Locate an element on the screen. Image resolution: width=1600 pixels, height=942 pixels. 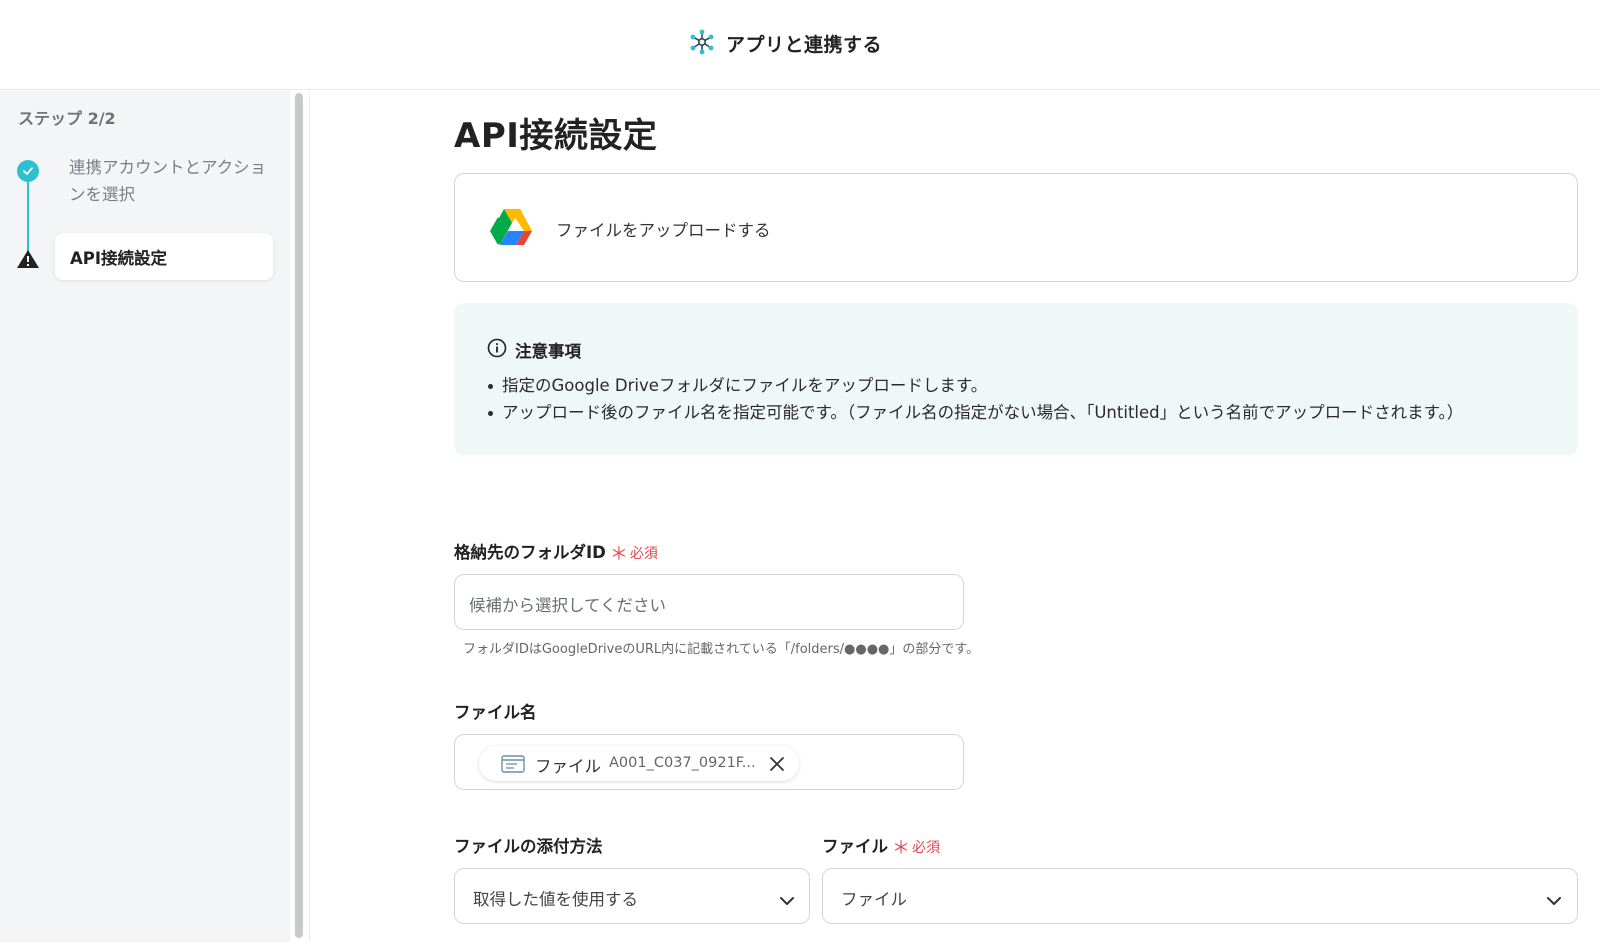
page-title: API接続設定 is located at coordinates (556, 136).